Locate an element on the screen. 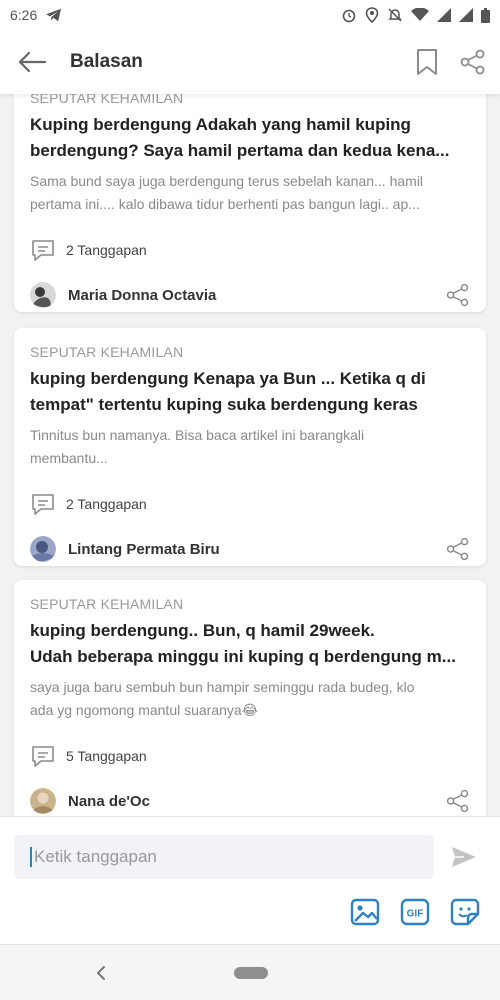  response-count-label: 5 Tanggapan is located at coordinates (106, 756).